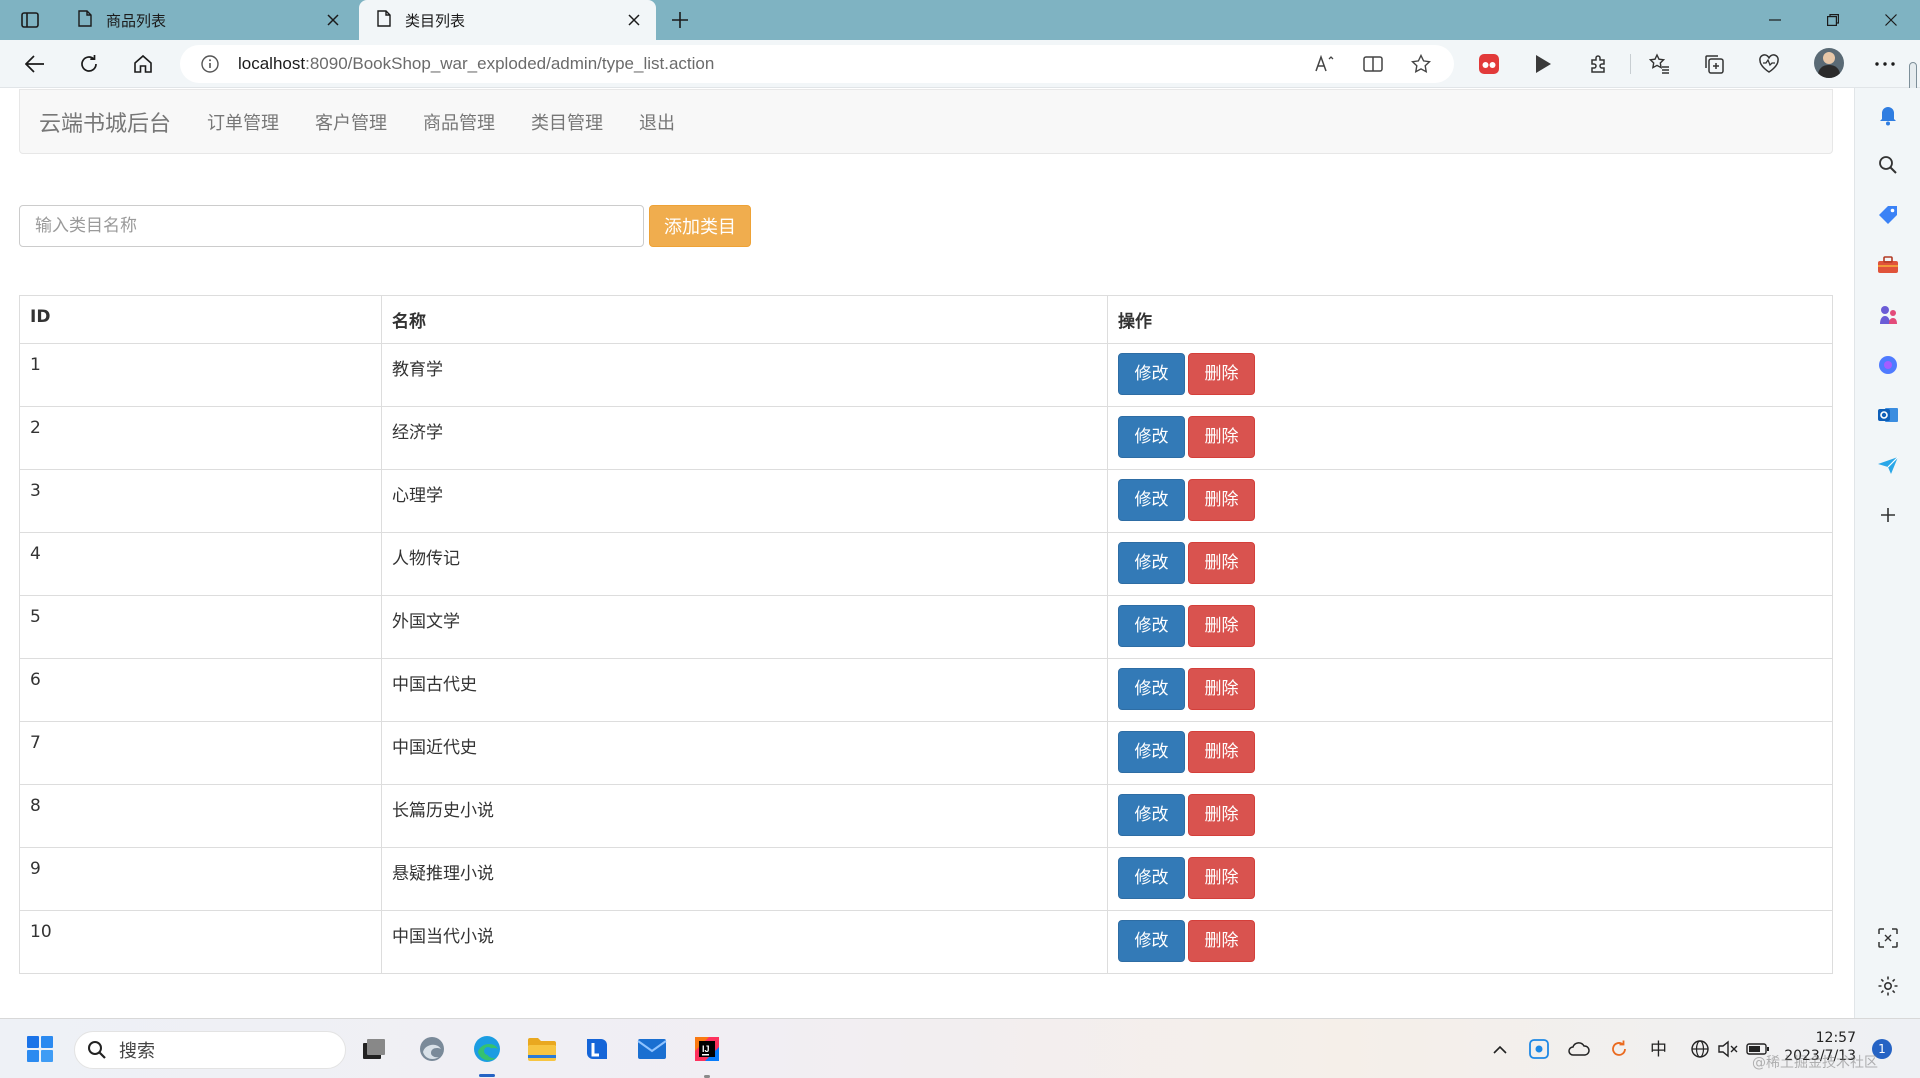 The width and height of the screenshot is (1920, 1078). Describe the element at coordinates (597, 1049) in the screenshot. I see `todo-app-icon` at that location.